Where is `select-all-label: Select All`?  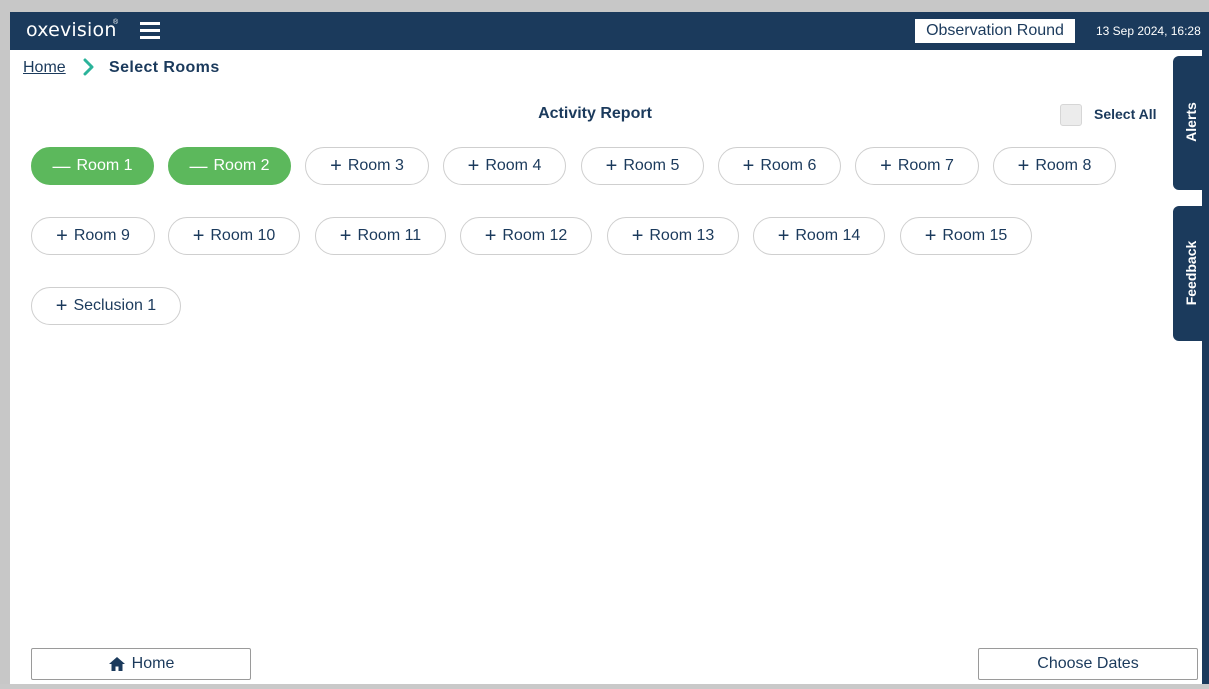
select-all-label: Select All is located at coordinates (1125, 114).